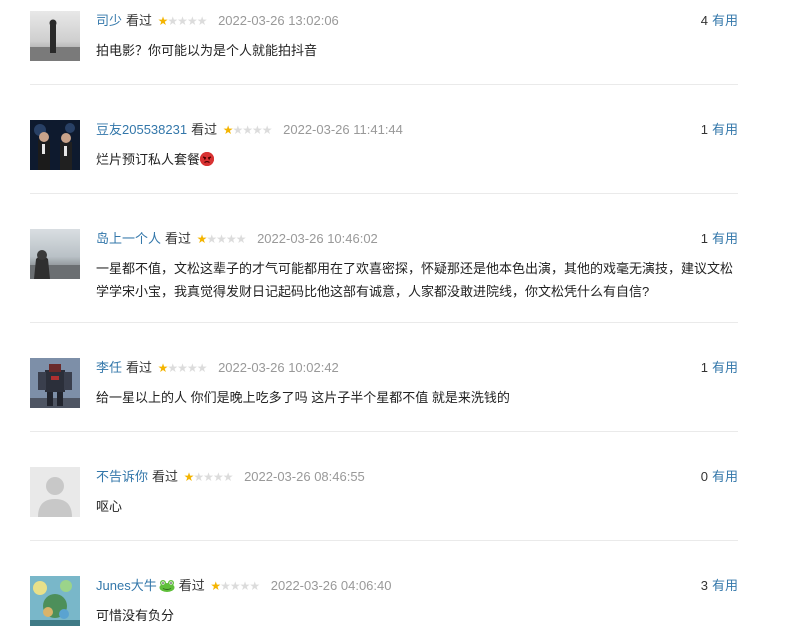  What do you see at coordinates (704, 585) in the screenshot?
I see `vote-count: 3` at bounding box center [704, 585].